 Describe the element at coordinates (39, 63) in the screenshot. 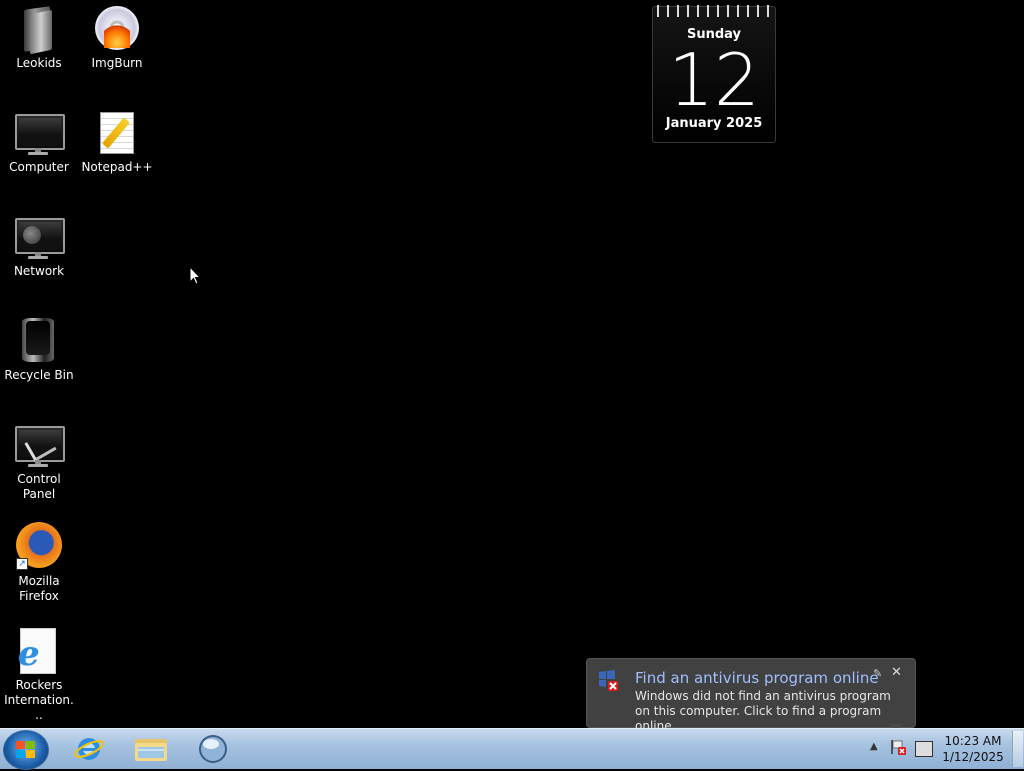

I see `desktop-icon-label: Leokids` at that location.